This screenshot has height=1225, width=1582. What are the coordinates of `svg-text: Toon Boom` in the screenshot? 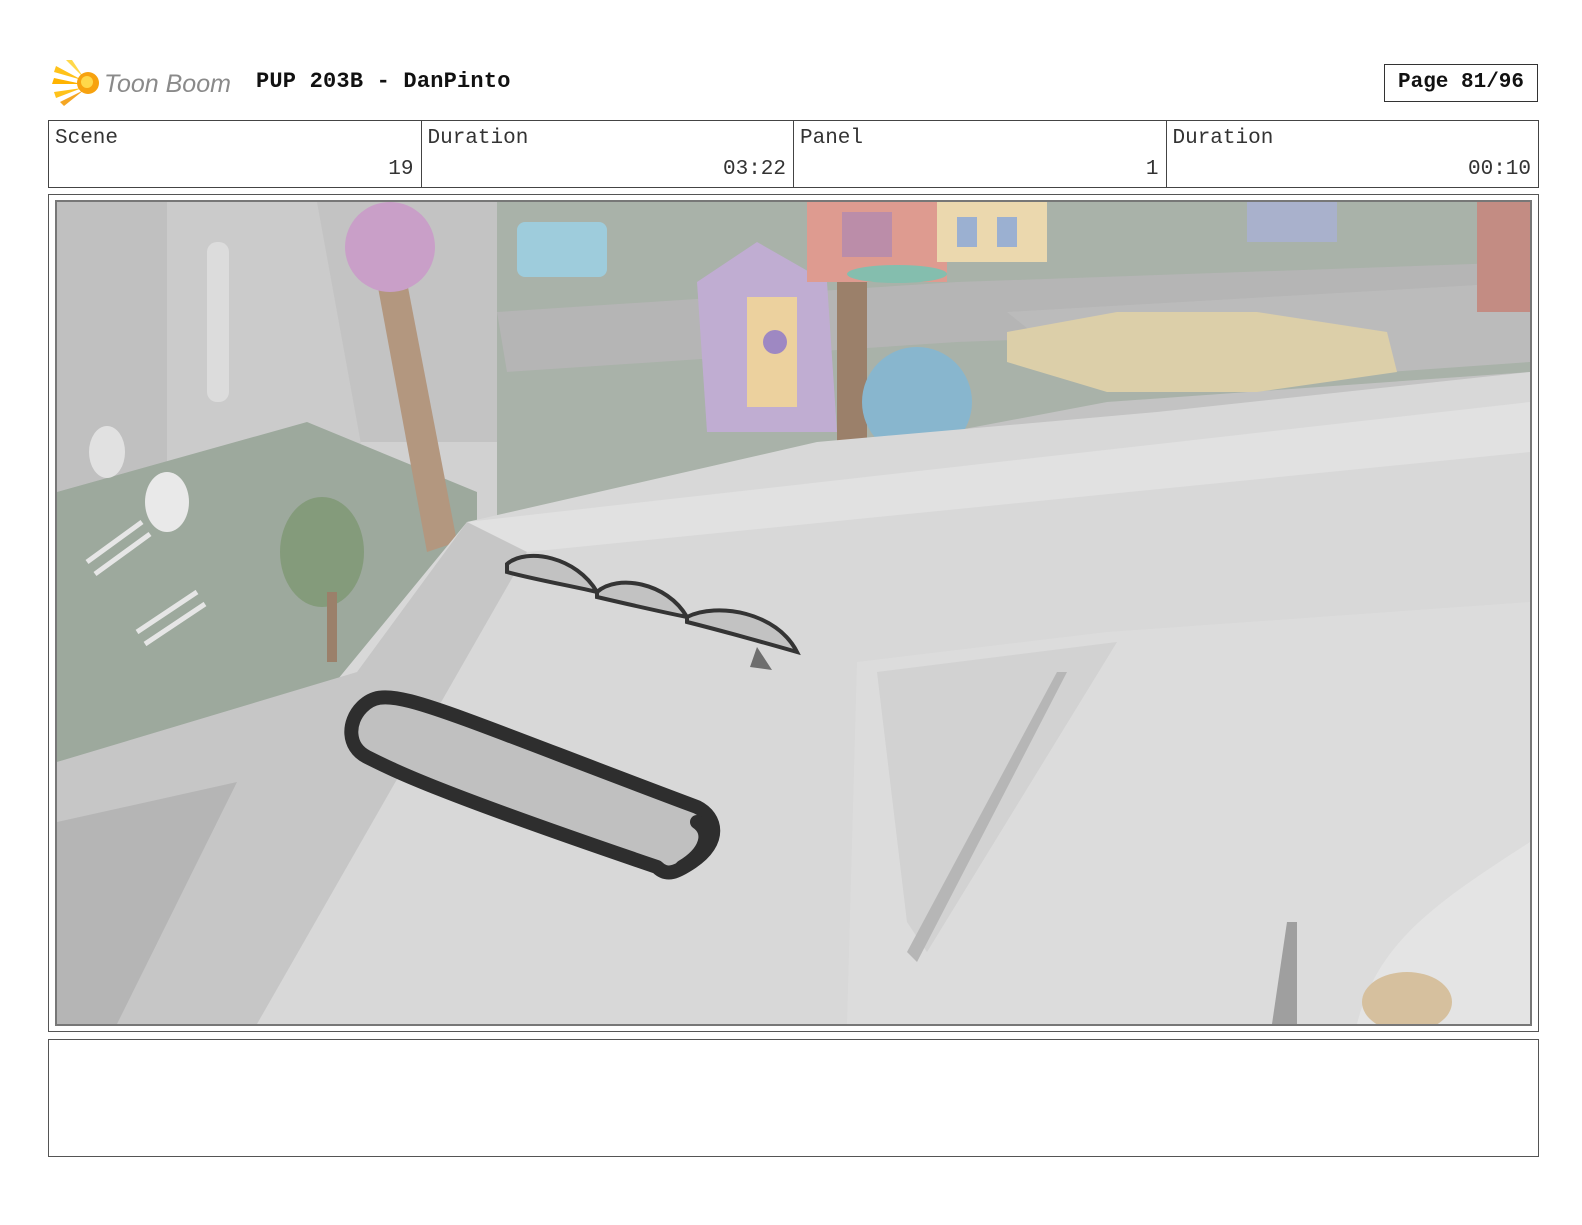 It's located at (167, 84).